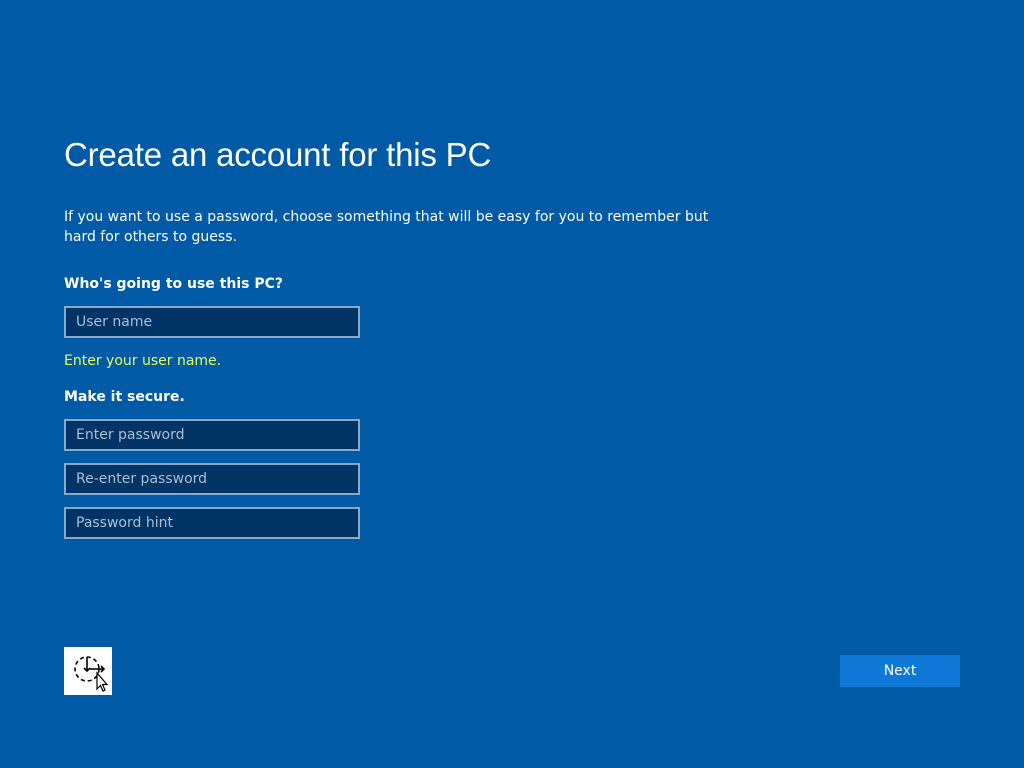 Image resolution: width=1024 pixels, height=768 pixels. What do you see at coordinates (212, 479) in the screenshot?
I see `reenter-password-input` at bounding box center [212, 479].